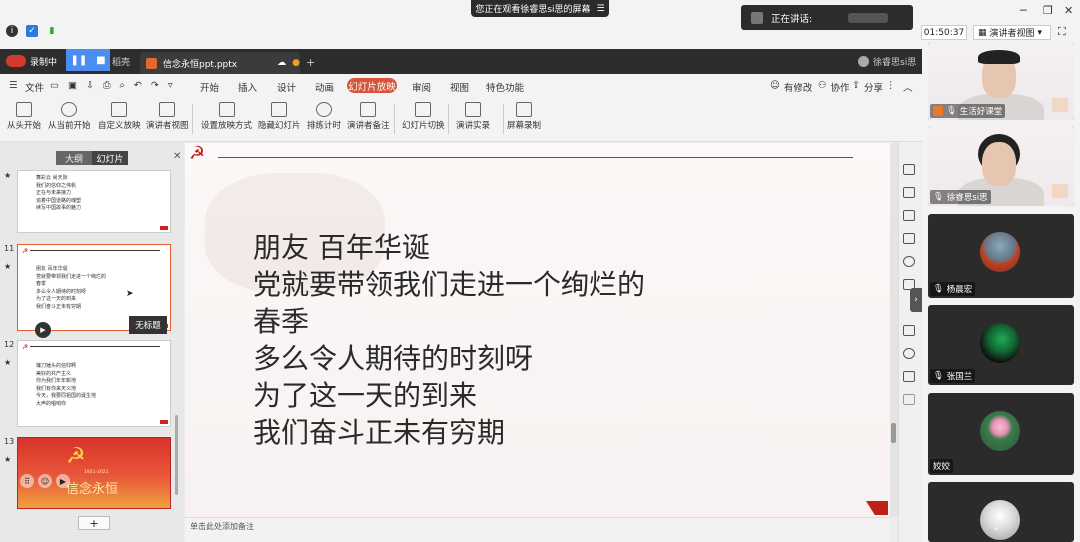  Describe the element at coordinates (1001, 256) in the screenshot. I see `participant-tile: 🎙︎ 杨晨宏` at that location.